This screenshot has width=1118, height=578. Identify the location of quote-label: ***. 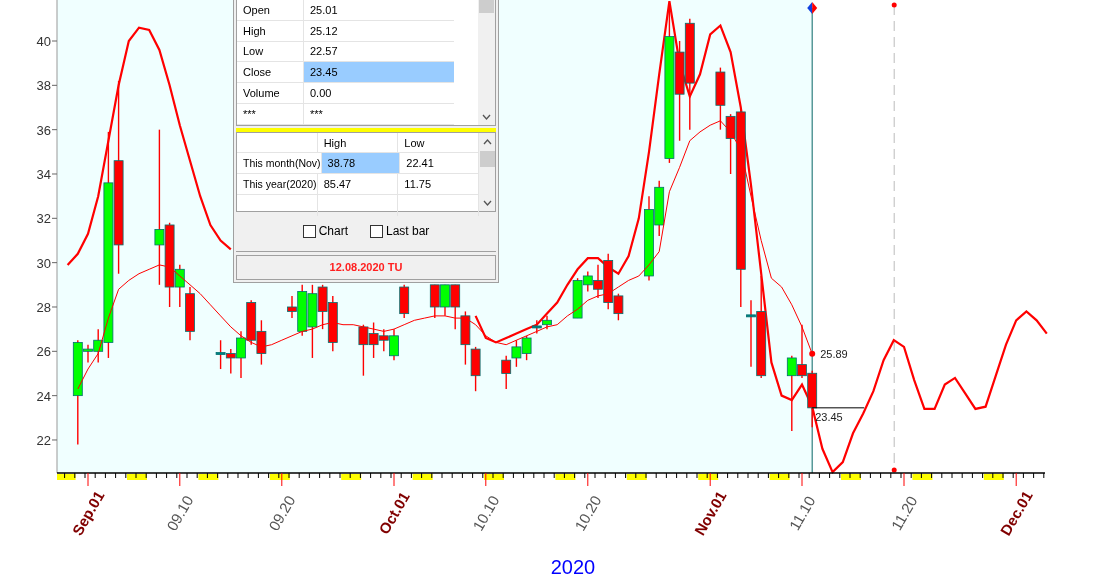
(270, 114).